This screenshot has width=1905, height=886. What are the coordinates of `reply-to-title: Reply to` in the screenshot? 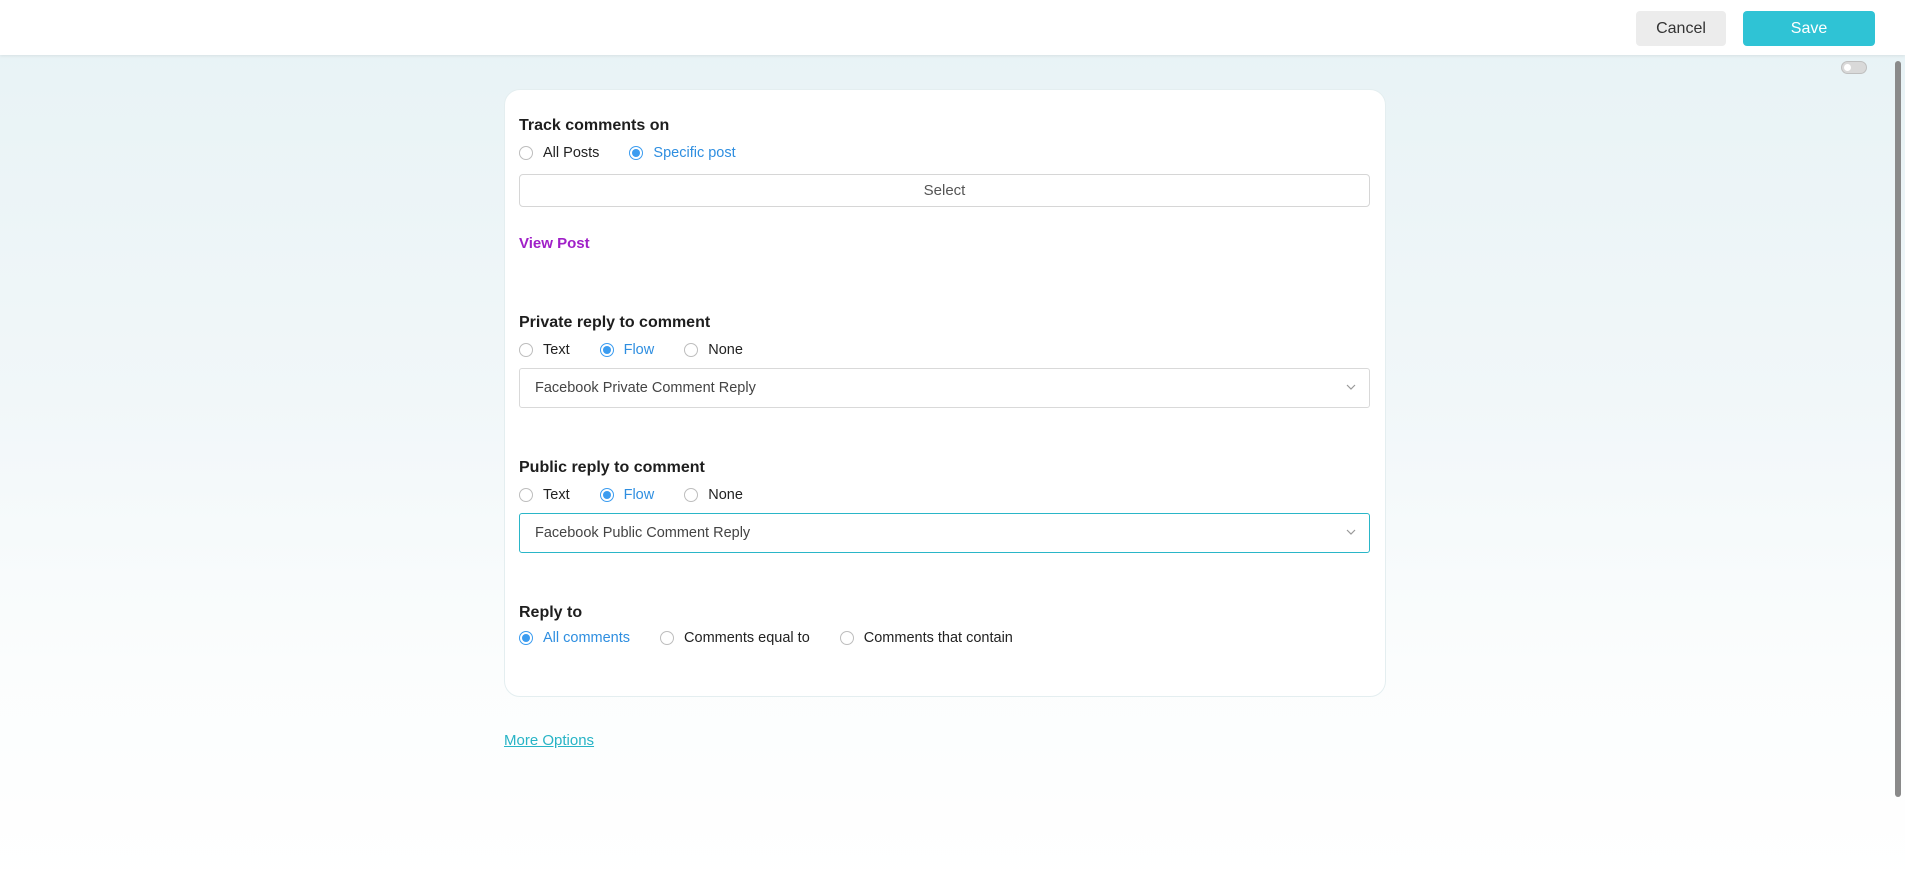 It's located at (551, 612).